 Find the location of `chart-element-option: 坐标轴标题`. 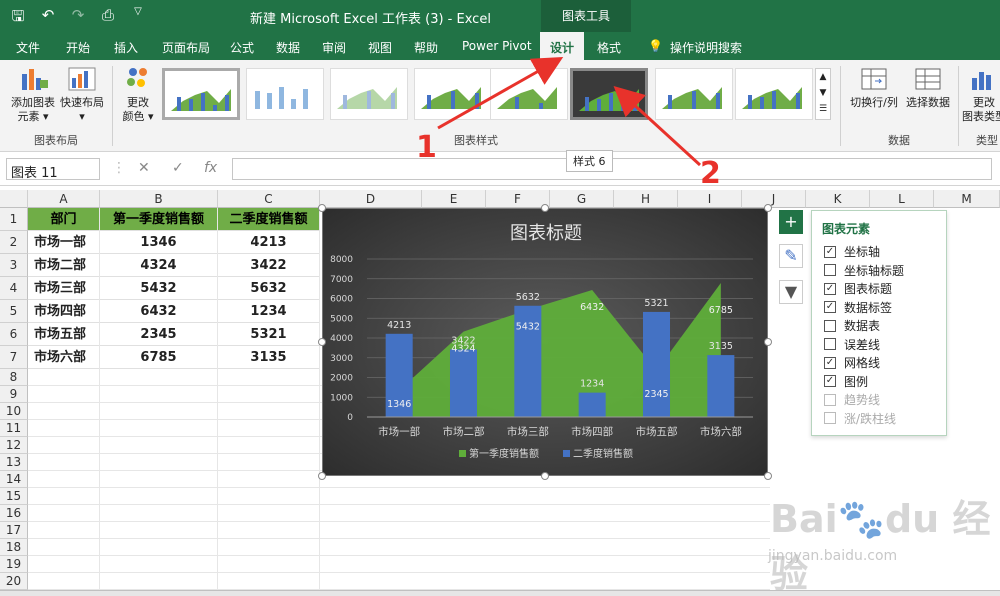

chart-element-option: 坐标轴标题 is located at coordinates (864, 270).